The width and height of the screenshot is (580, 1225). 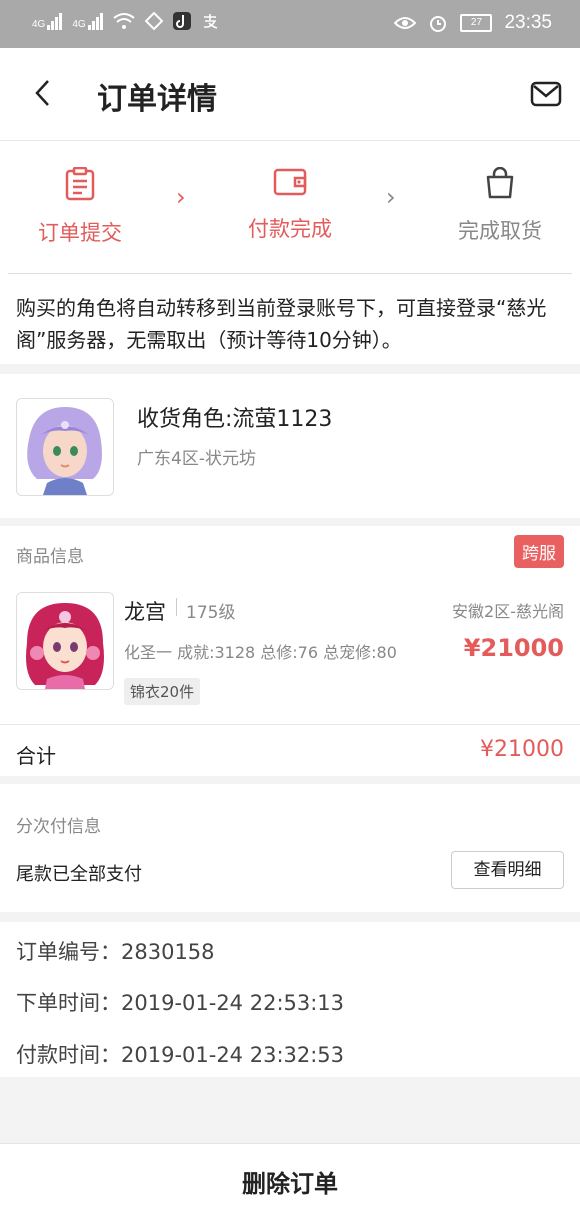 I want to click on section-label: 分次付信息, so click(x=58, y=827).